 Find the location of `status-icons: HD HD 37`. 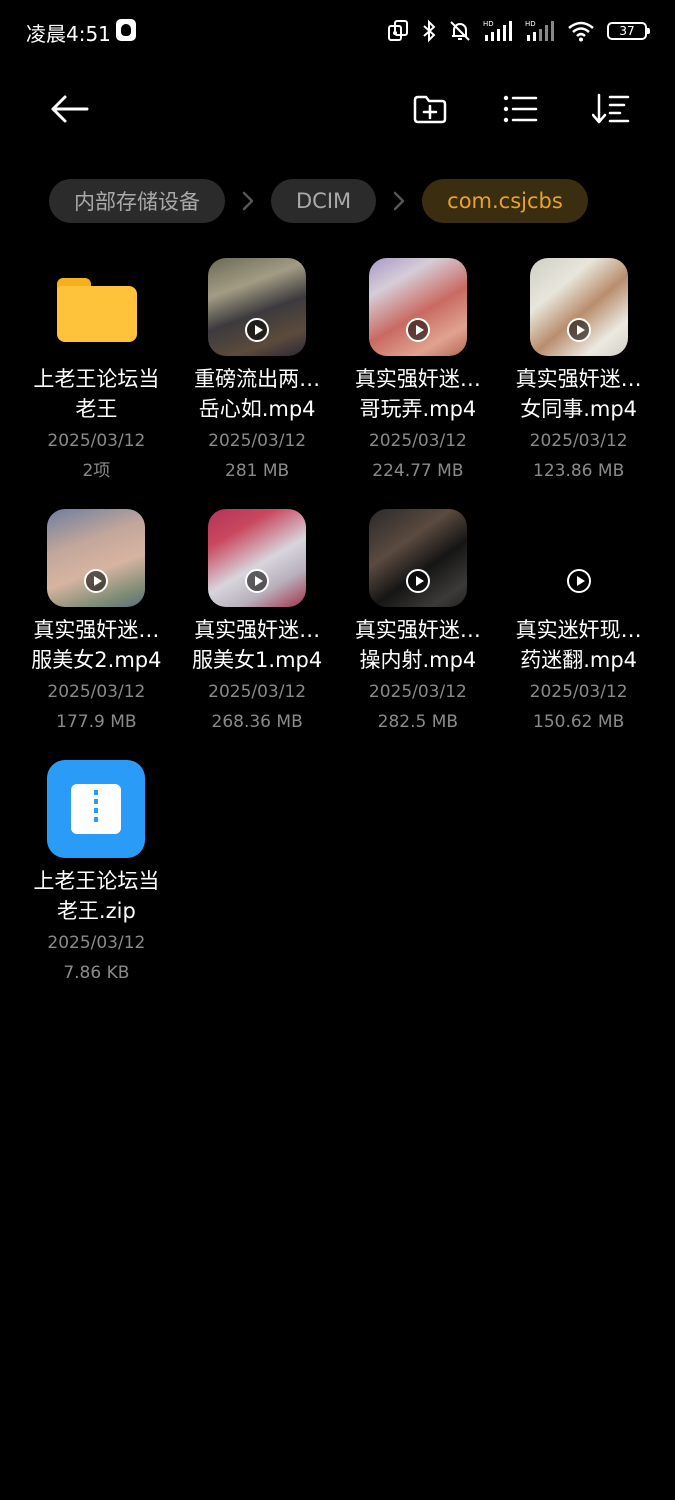

status-icons: HD HD 37 is located at coordinates (518, 31).